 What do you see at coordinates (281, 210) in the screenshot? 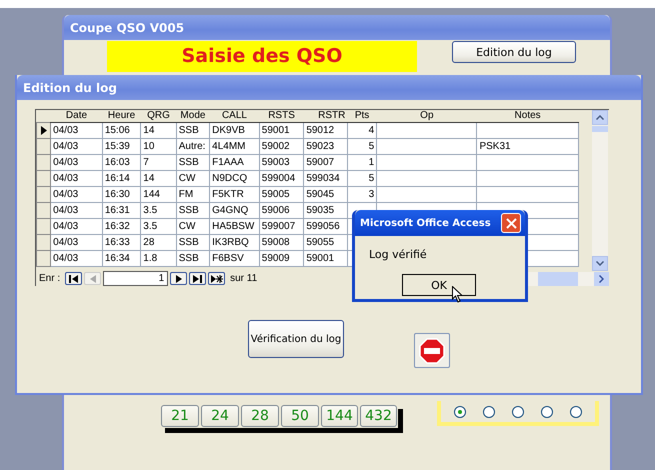
I see `table-cell: 59006` at bounding box center [281, 210].